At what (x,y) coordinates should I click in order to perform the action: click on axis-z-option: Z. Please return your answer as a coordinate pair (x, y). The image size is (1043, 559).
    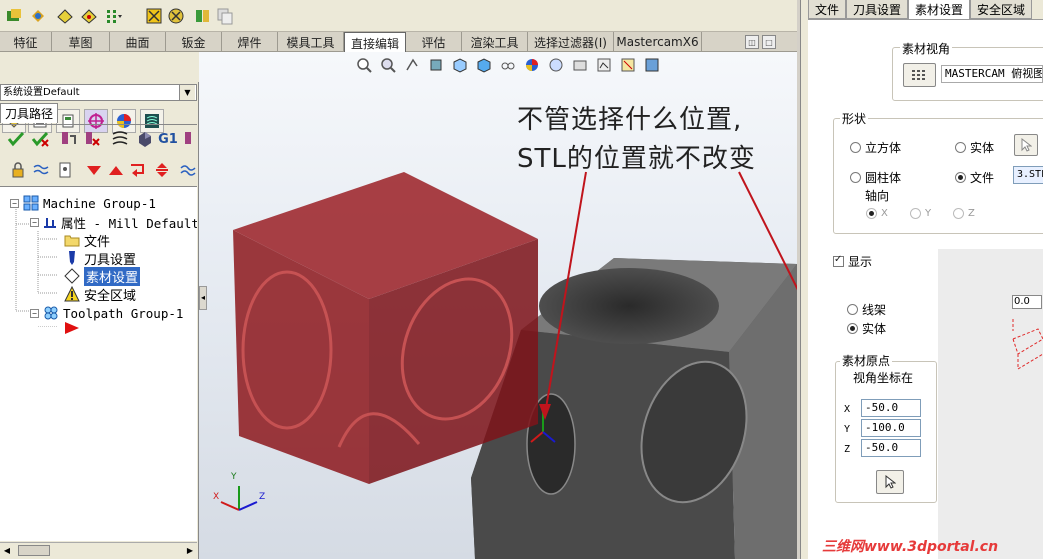
    Looking at the image, I should click on (964, 213).